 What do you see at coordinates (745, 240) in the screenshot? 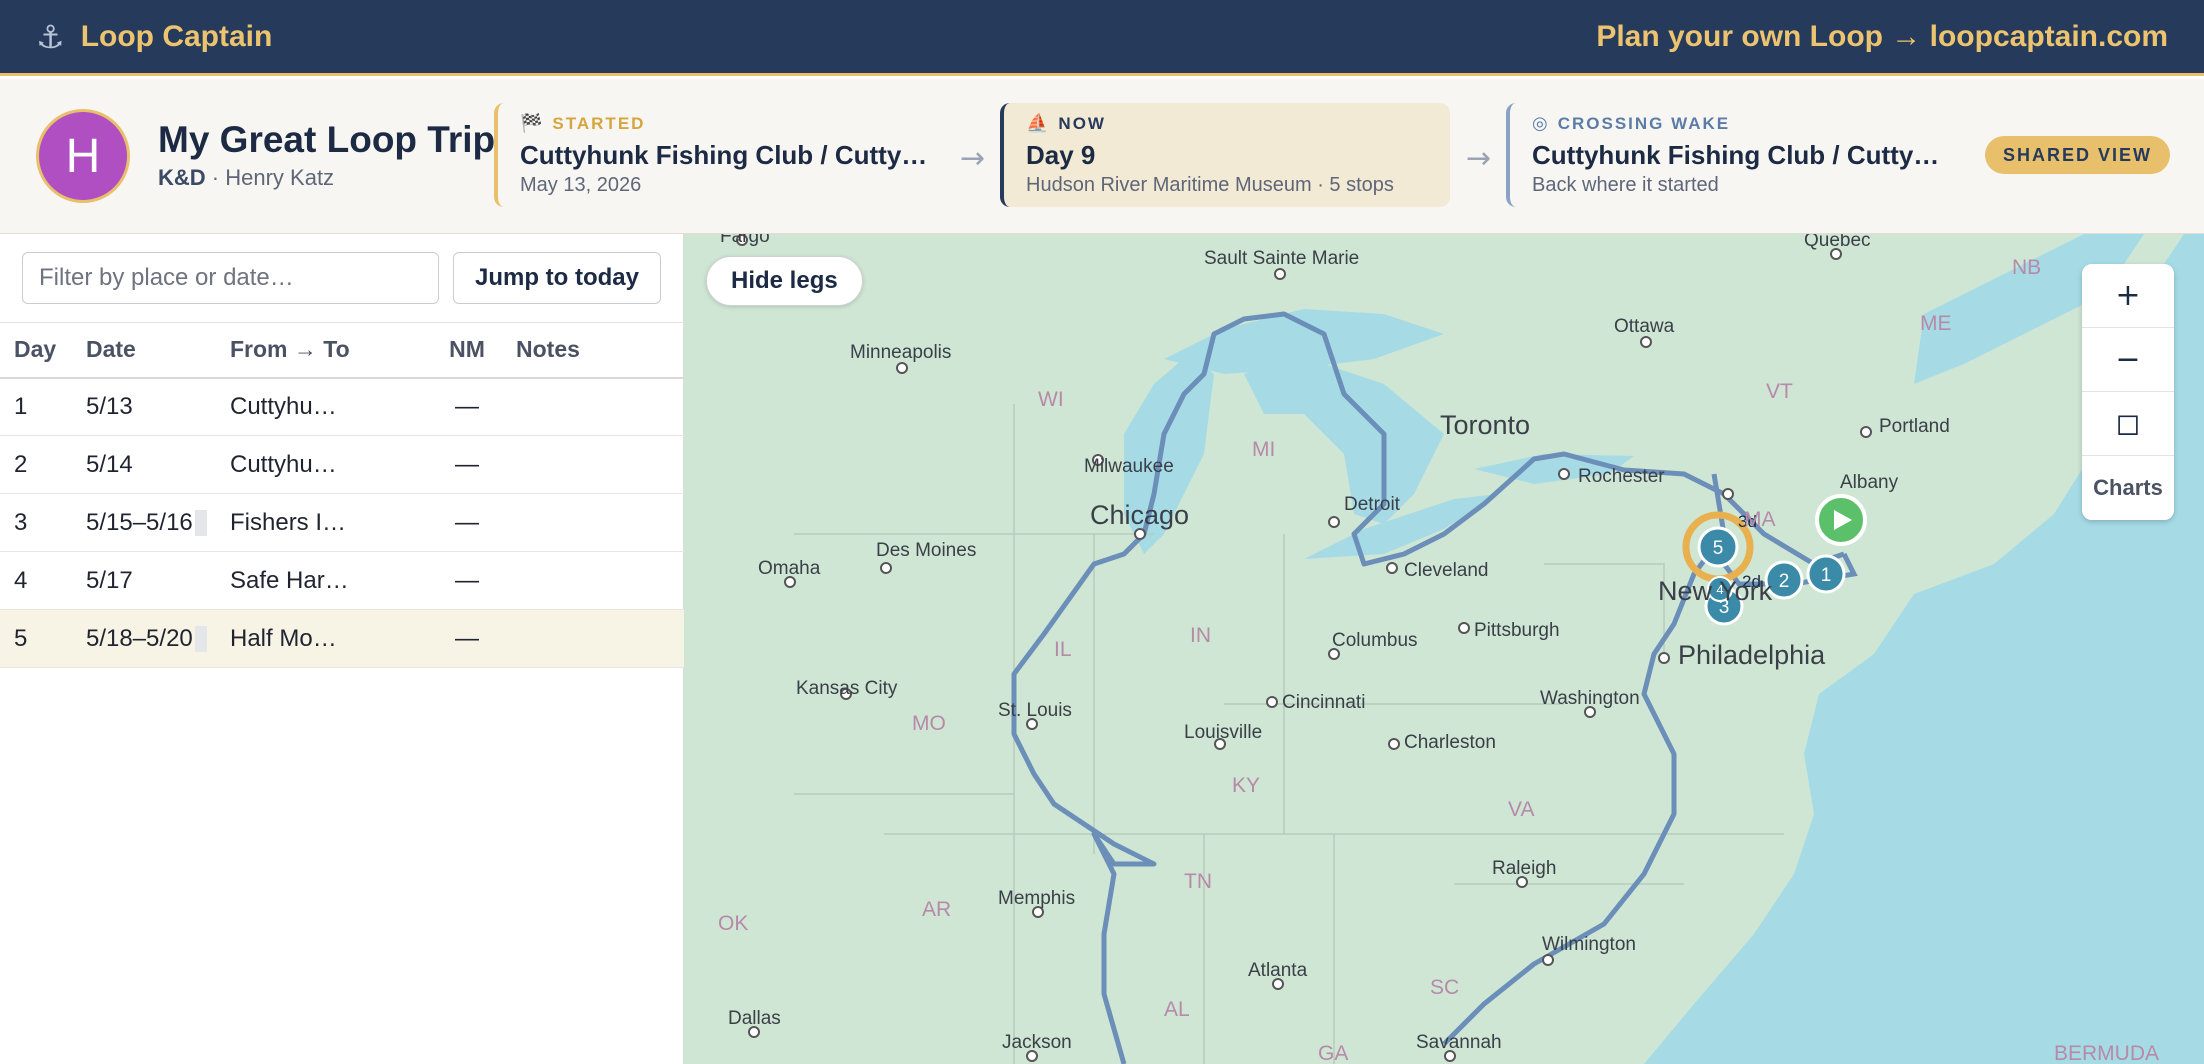
I see `city-label: Fargo` at bounding box center [745, 240].